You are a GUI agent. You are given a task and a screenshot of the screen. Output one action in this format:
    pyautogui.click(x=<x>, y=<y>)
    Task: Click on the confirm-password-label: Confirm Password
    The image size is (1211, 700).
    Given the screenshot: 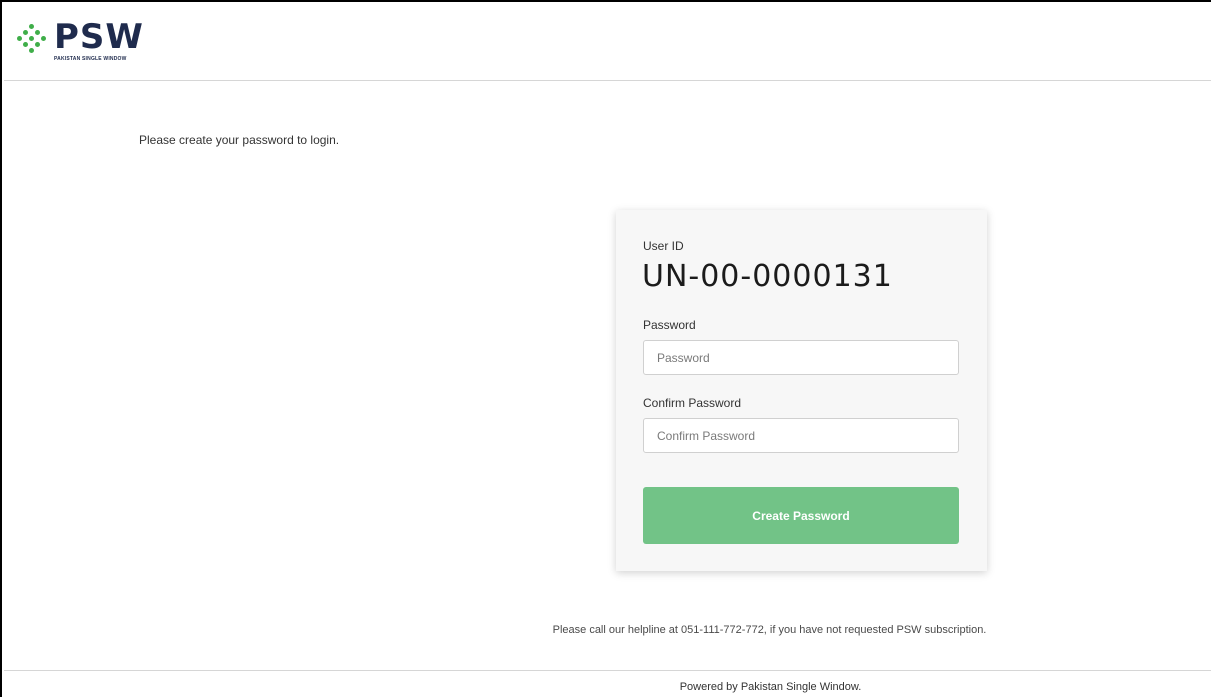 What is the action you would take?
    pyautogui.click(x=692, y=403)
    